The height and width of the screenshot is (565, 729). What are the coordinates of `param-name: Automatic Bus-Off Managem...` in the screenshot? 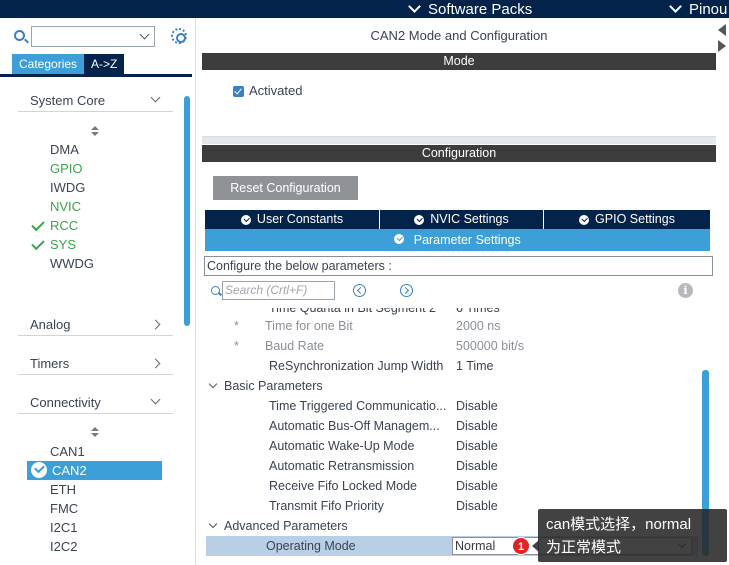 It's located at (354, 426).